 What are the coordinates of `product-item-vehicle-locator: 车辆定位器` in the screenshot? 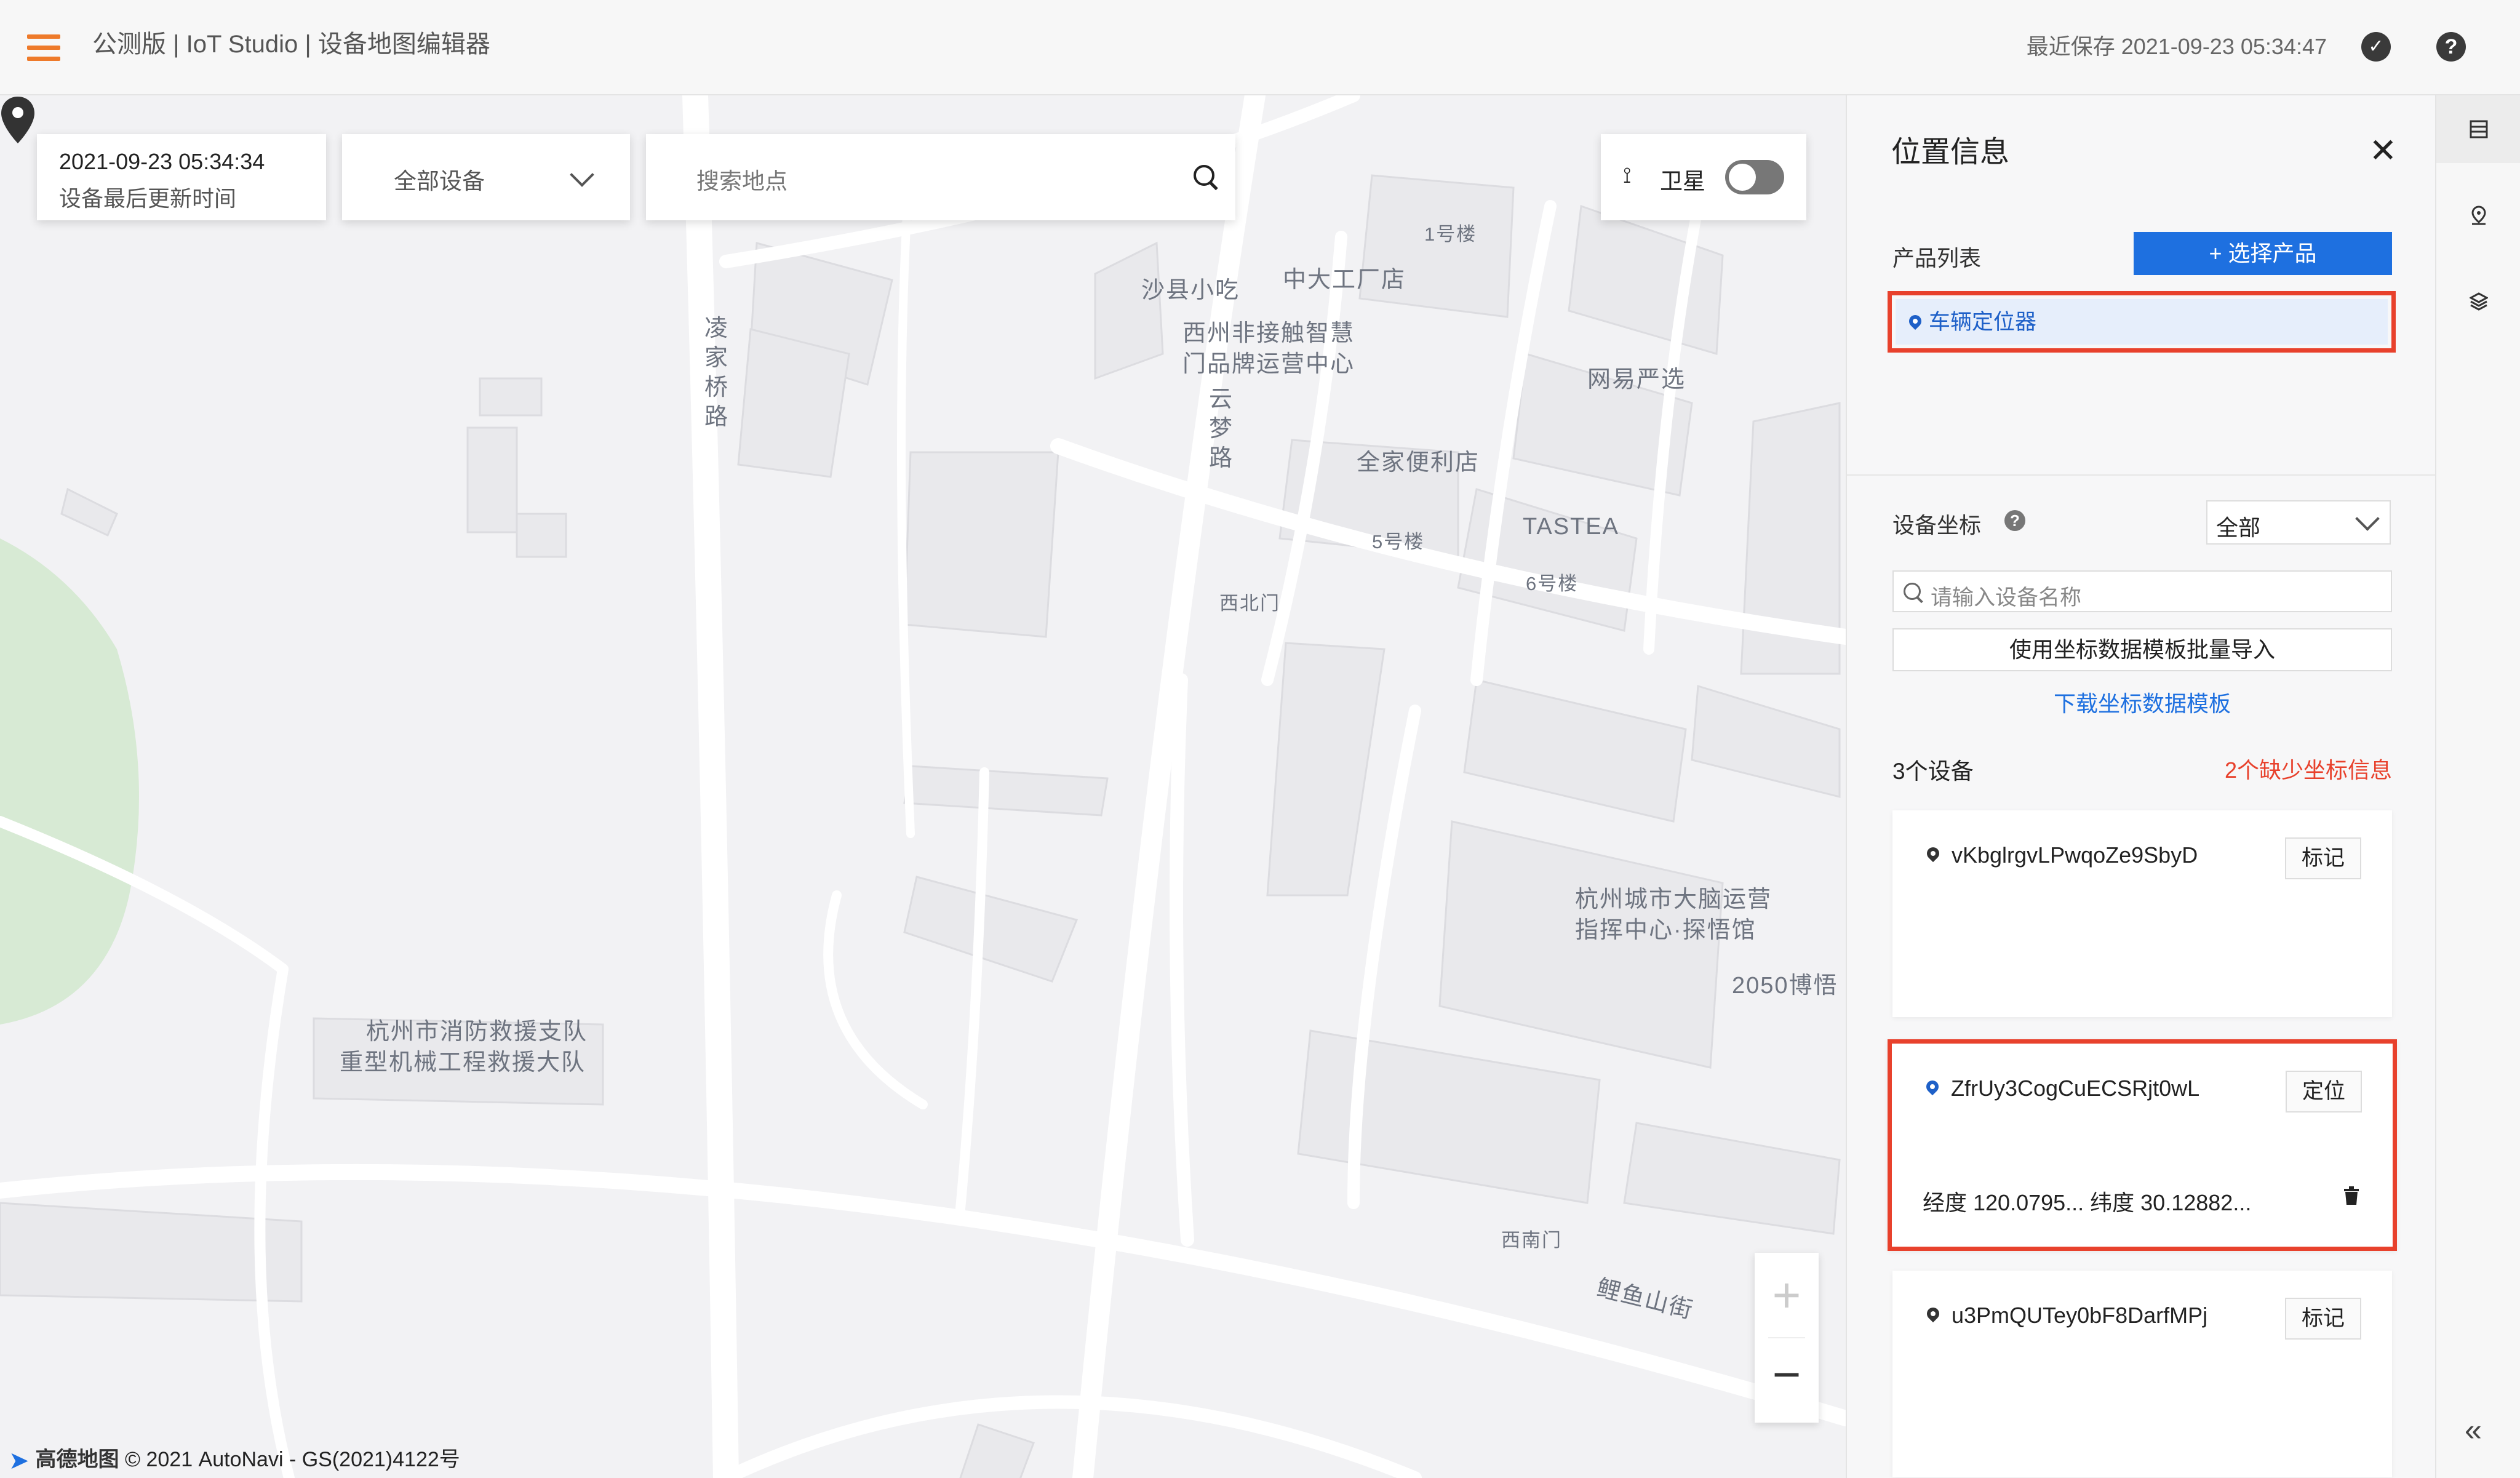 It's located at (2142, 322).